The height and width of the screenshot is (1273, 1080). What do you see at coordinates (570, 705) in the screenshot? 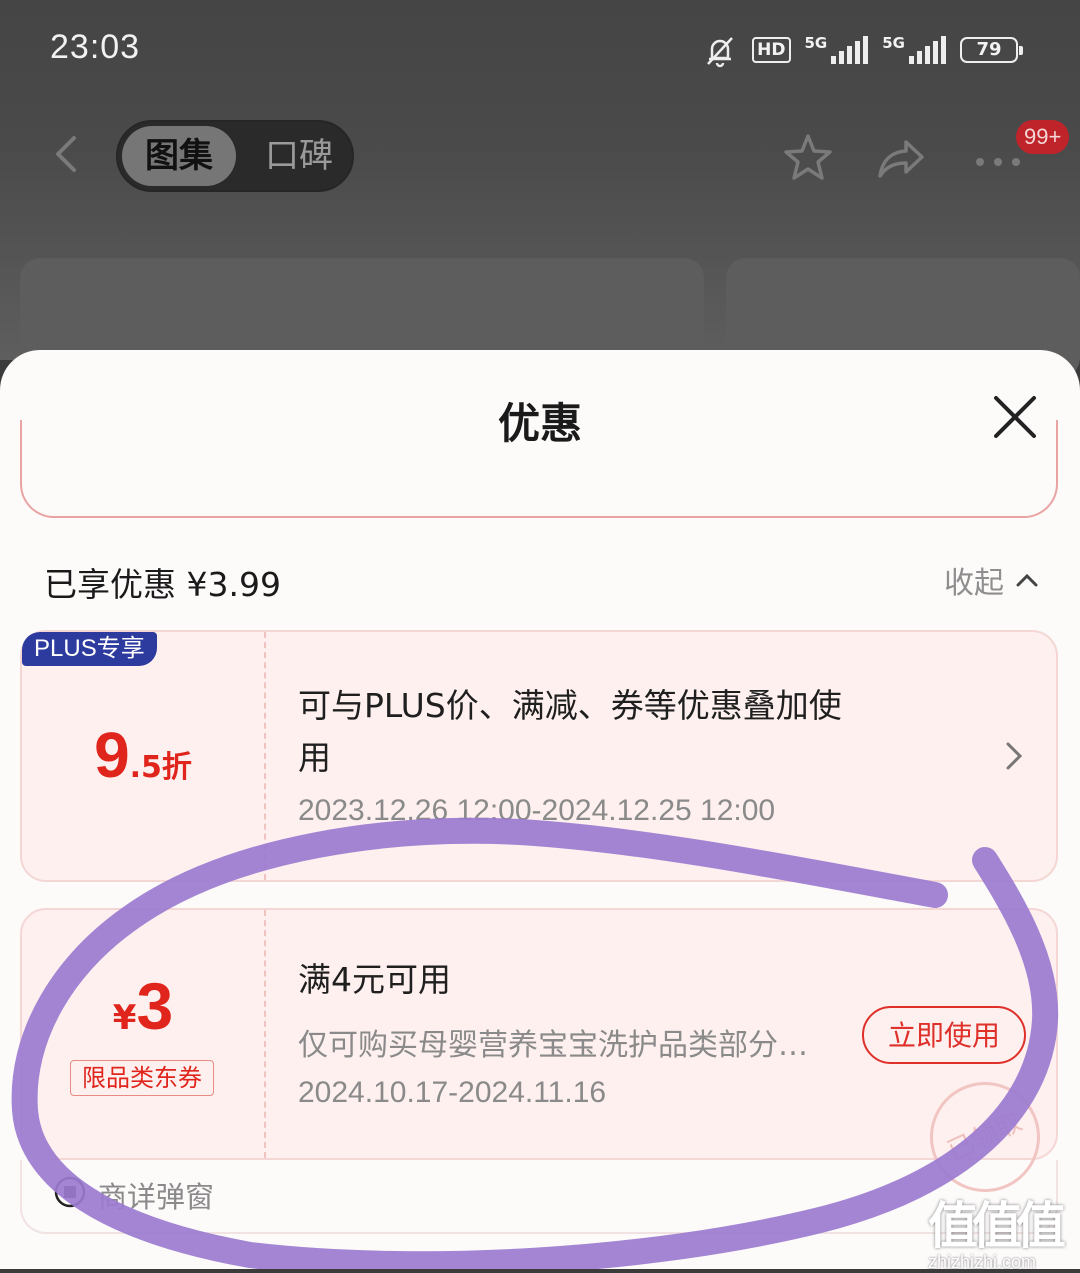
I see `coupon-title-line: 可与PLUS价、满减、券等优惠叠加使` at bounding box center [570, 705].